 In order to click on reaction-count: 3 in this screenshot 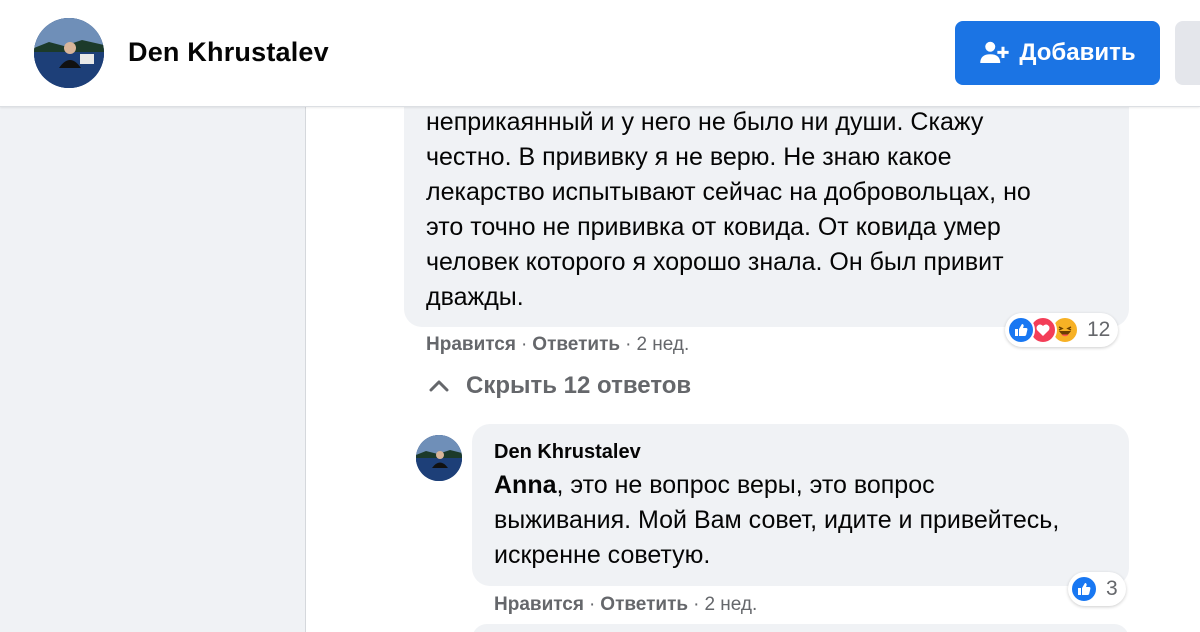, I will do `click(1112, 588)`.